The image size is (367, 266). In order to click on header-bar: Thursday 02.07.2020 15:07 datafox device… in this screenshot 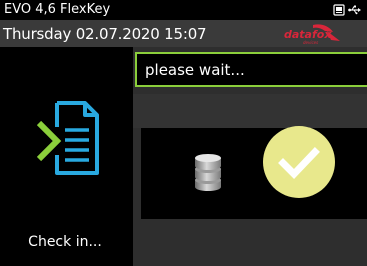, I will do `click(183, 33)`.